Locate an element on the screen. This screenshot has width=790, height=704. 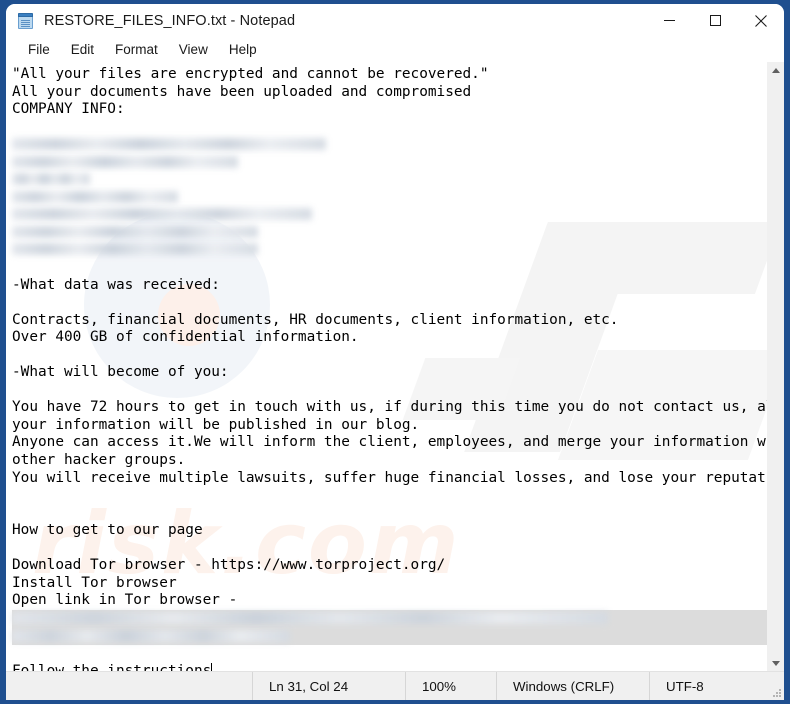
menu-help: Help is located at coordinates (243, 50).